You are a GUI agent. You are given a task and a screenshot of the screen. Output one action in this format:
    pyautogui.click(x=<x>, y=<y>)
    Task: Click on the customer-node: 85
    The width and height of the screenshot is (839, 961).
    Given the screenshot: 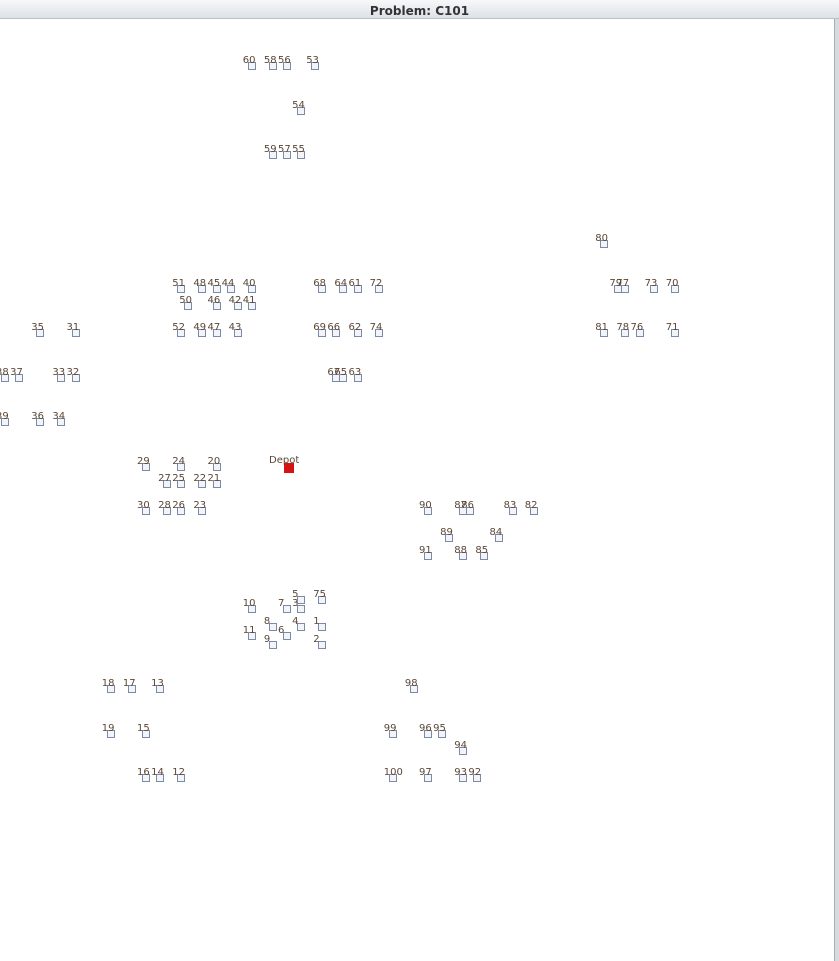 What is the action you would take?
    pyautogui.click(x=482, y=552)
    